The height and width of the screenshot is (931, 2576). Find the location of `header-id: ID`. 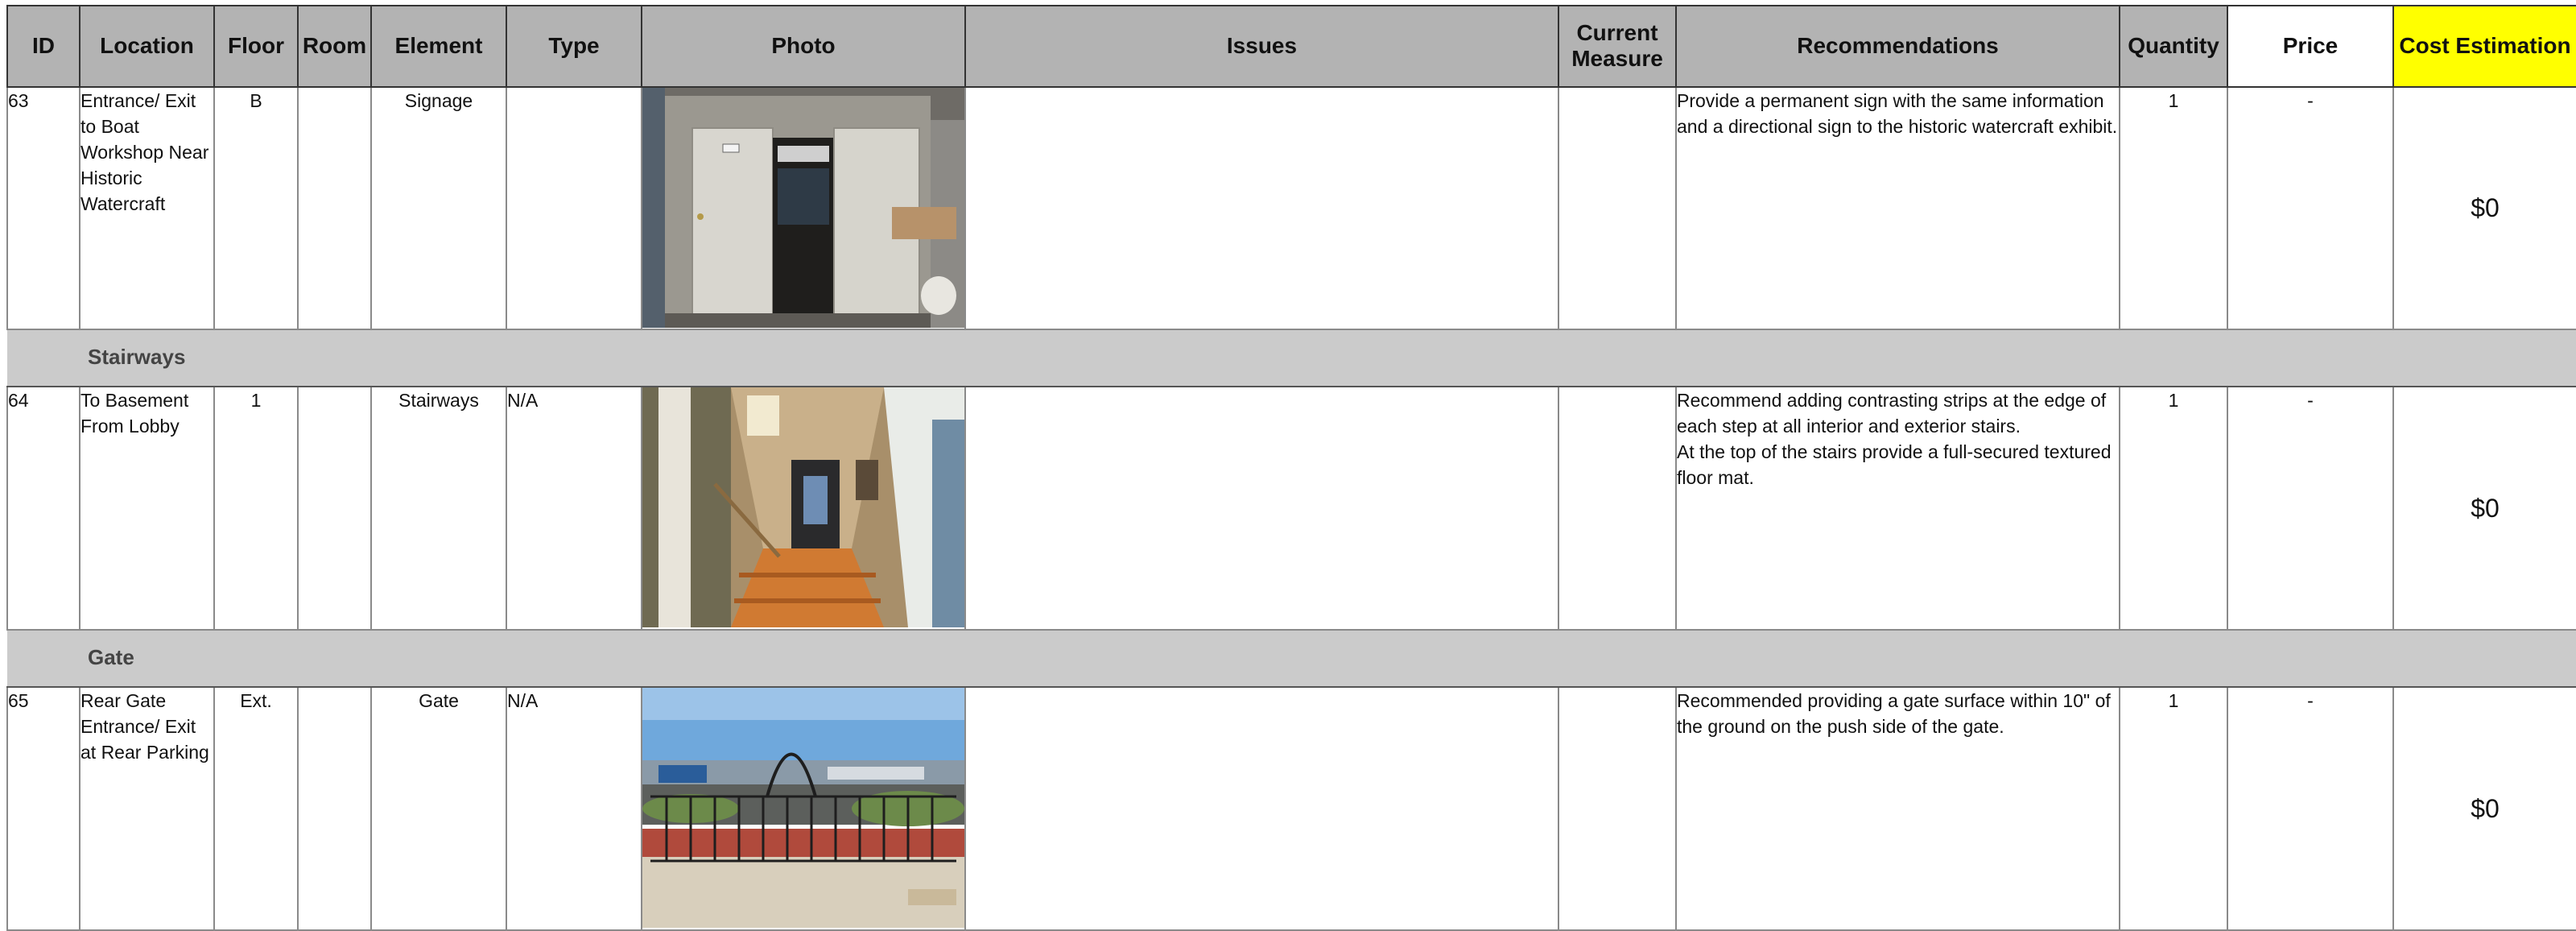

header-id: ID is located at coordinates (43, 46).